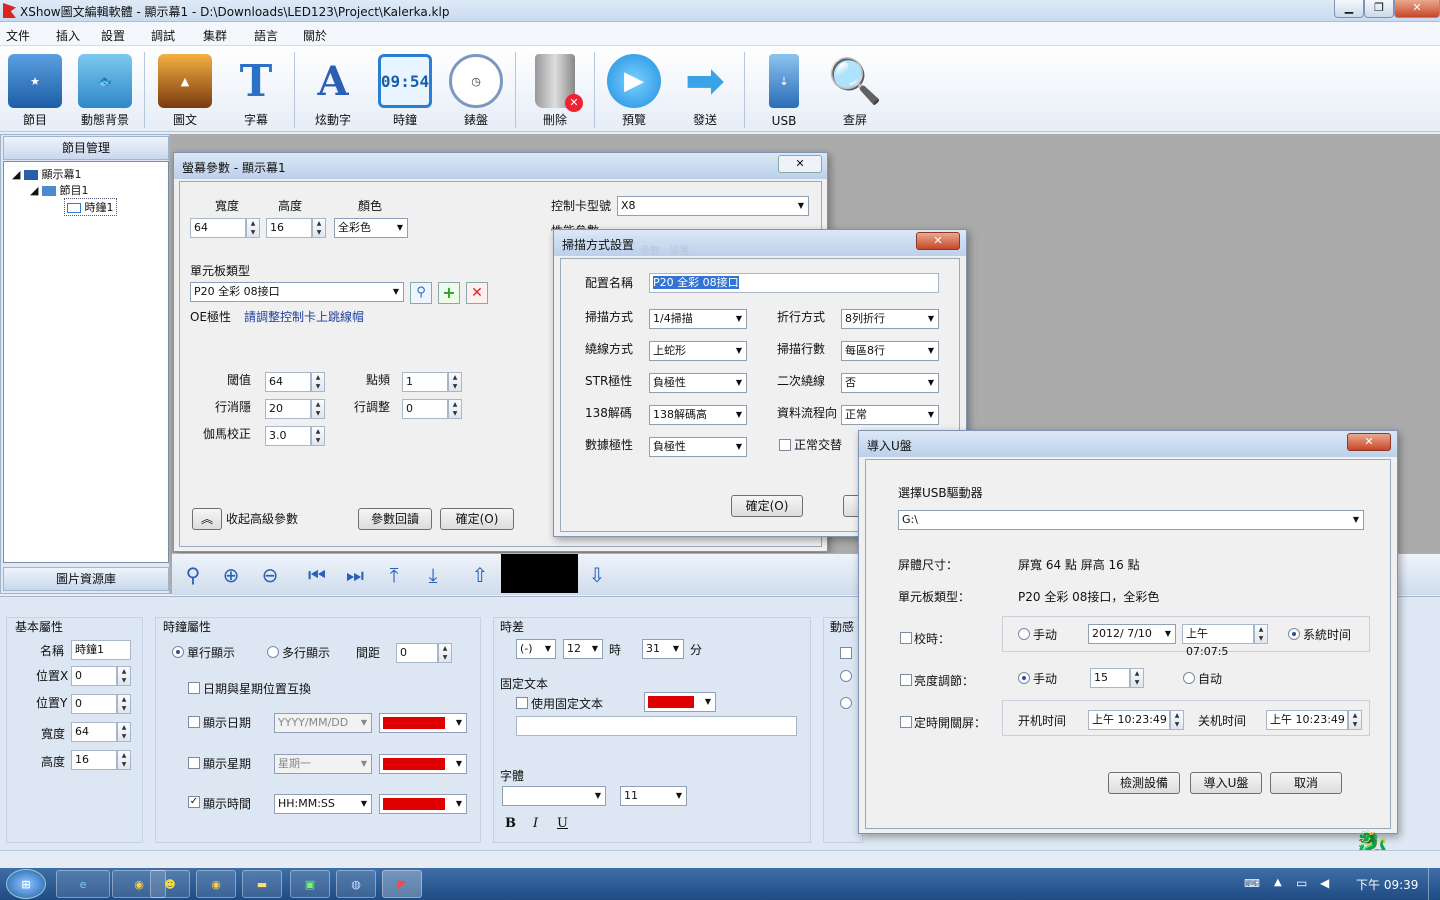  I want to click on ie-taskbar-icon: e, so click(83, 884).